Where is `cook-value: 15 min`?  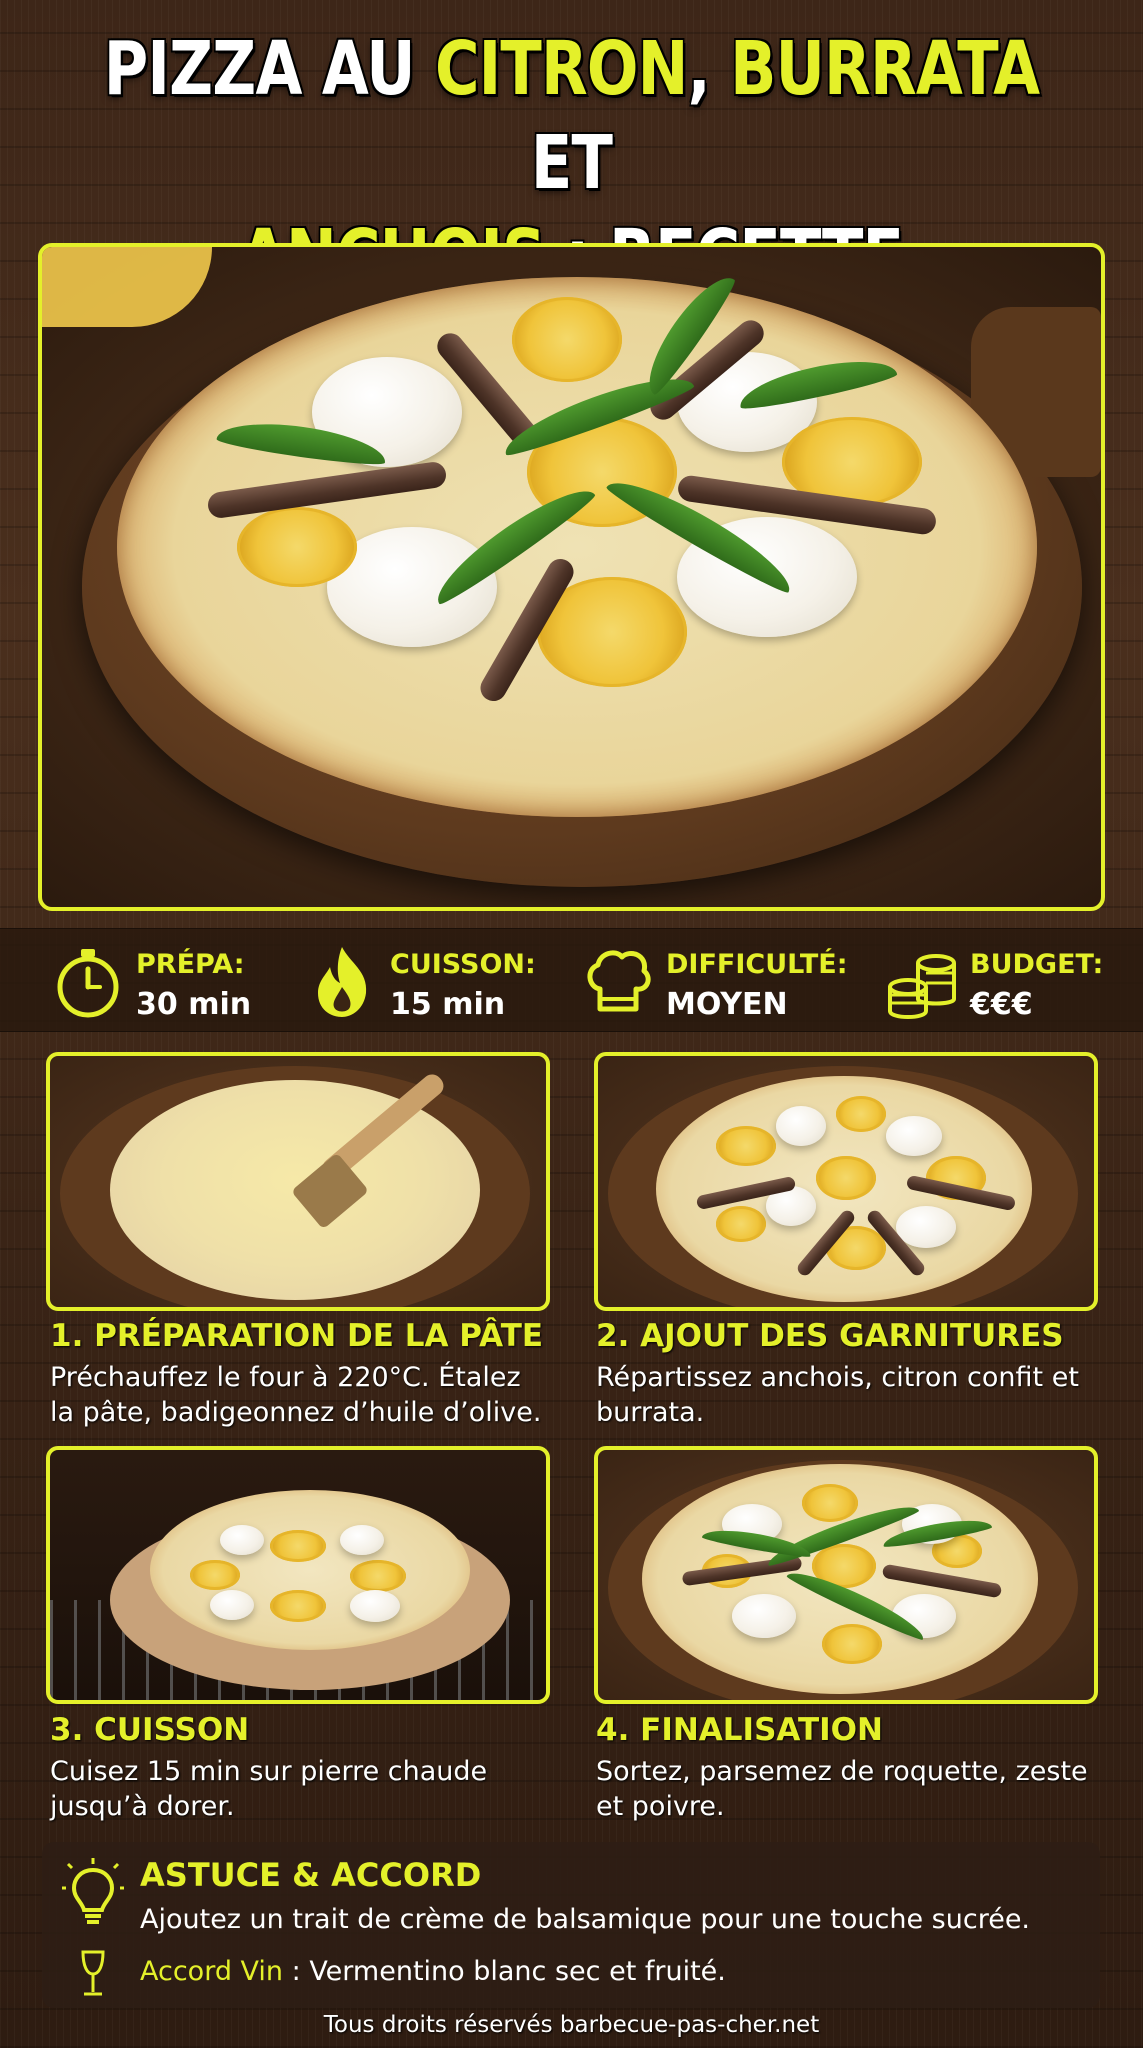 cook-value: 15 min is located at coordinates (448, 1004).